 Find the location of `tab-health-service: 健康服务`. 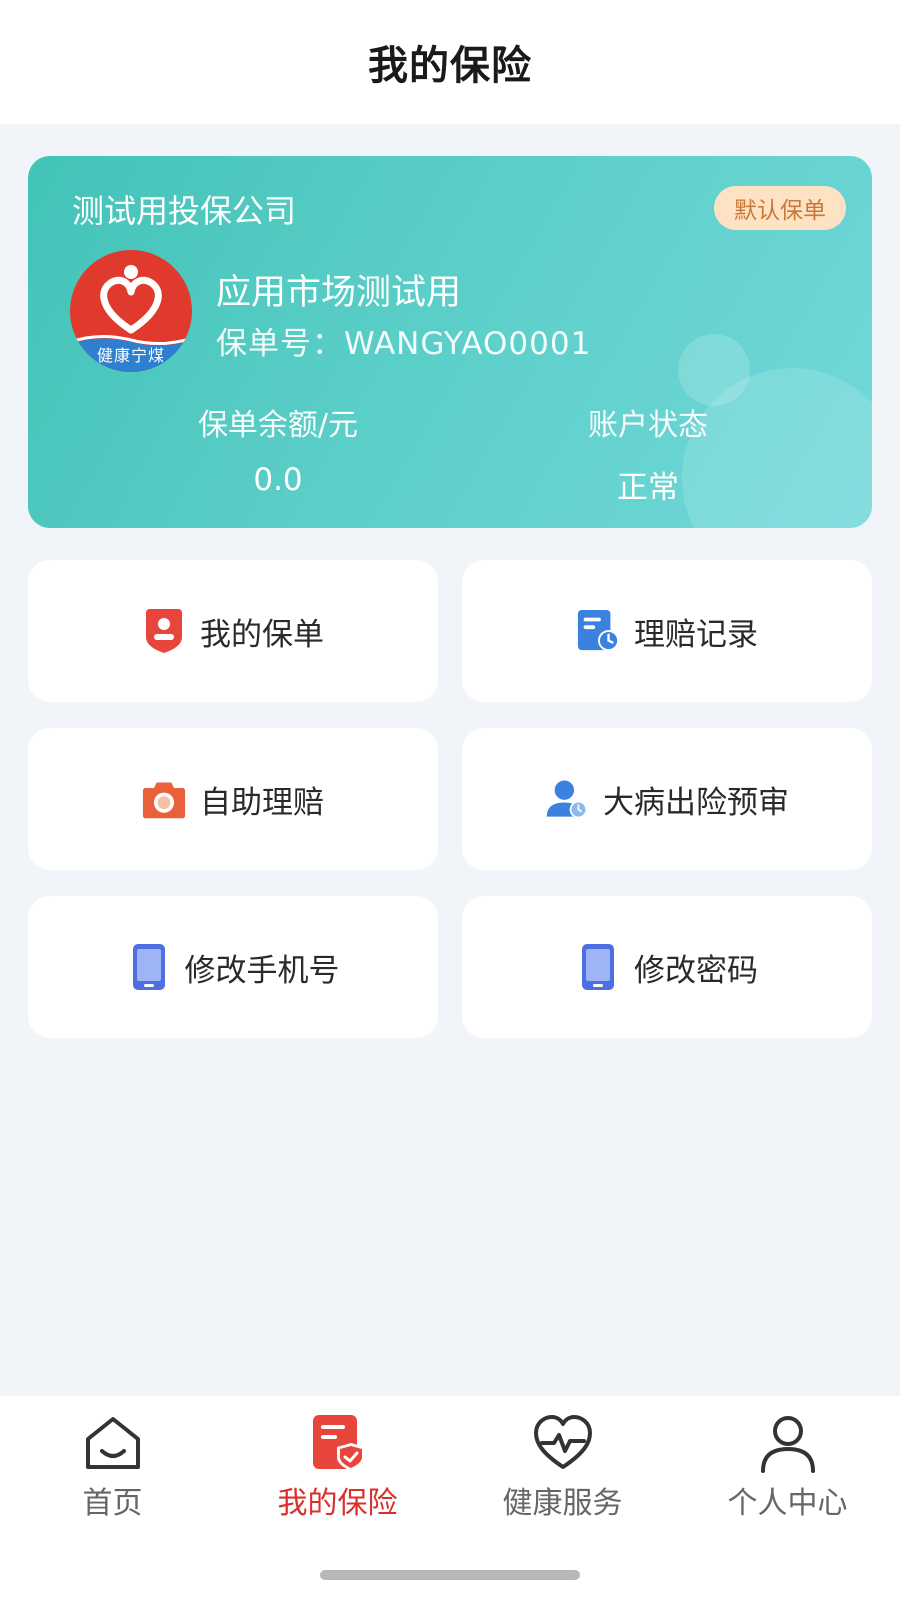

tab-health-service: 健康服务 is located at coordinates (562, 1467).